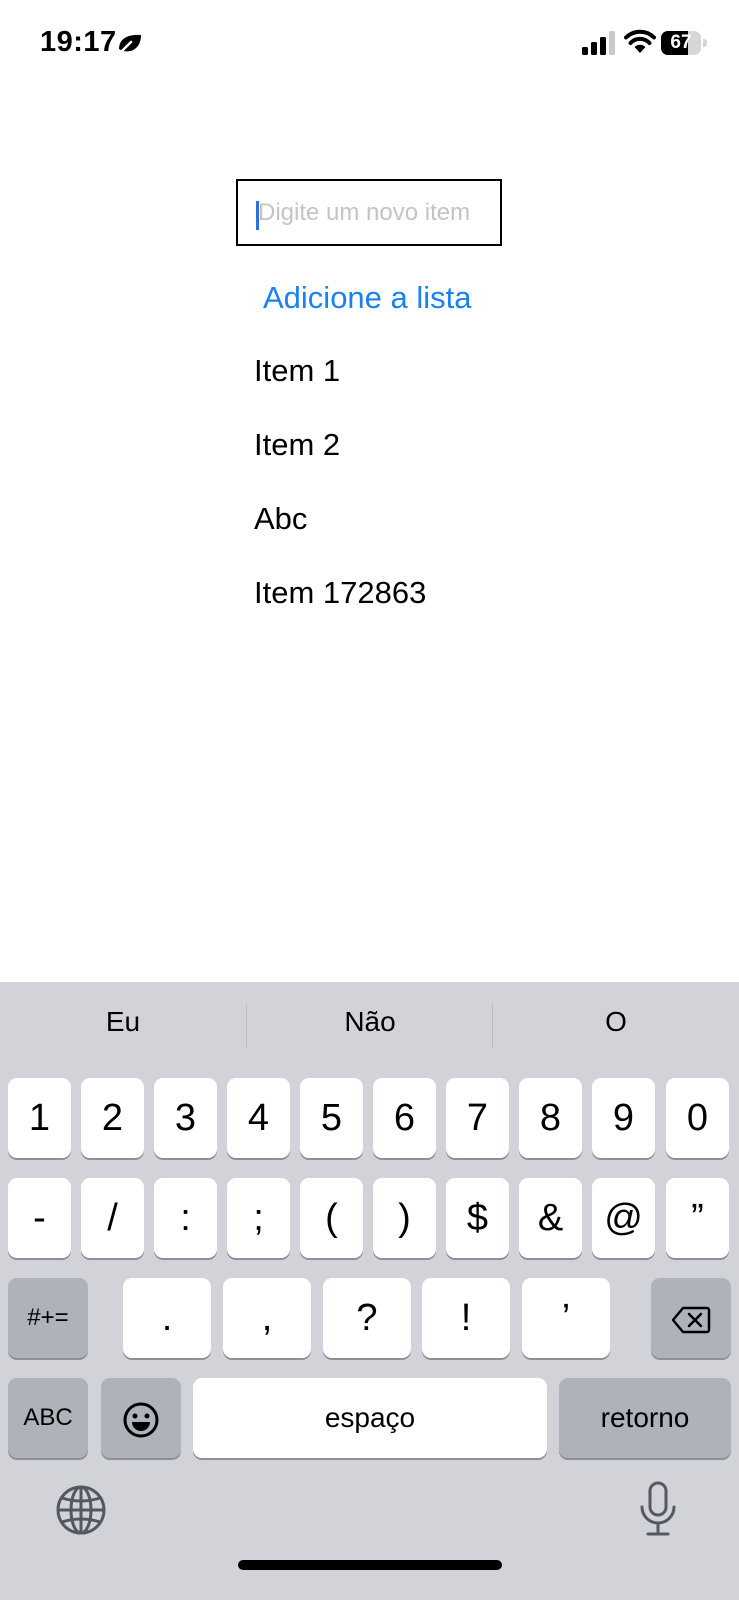 The image size is (739, 1600). What do you see at coordinates (167, 1318) in the screenshot?
I see `key-period: .` at bounding box center [167, 1318].